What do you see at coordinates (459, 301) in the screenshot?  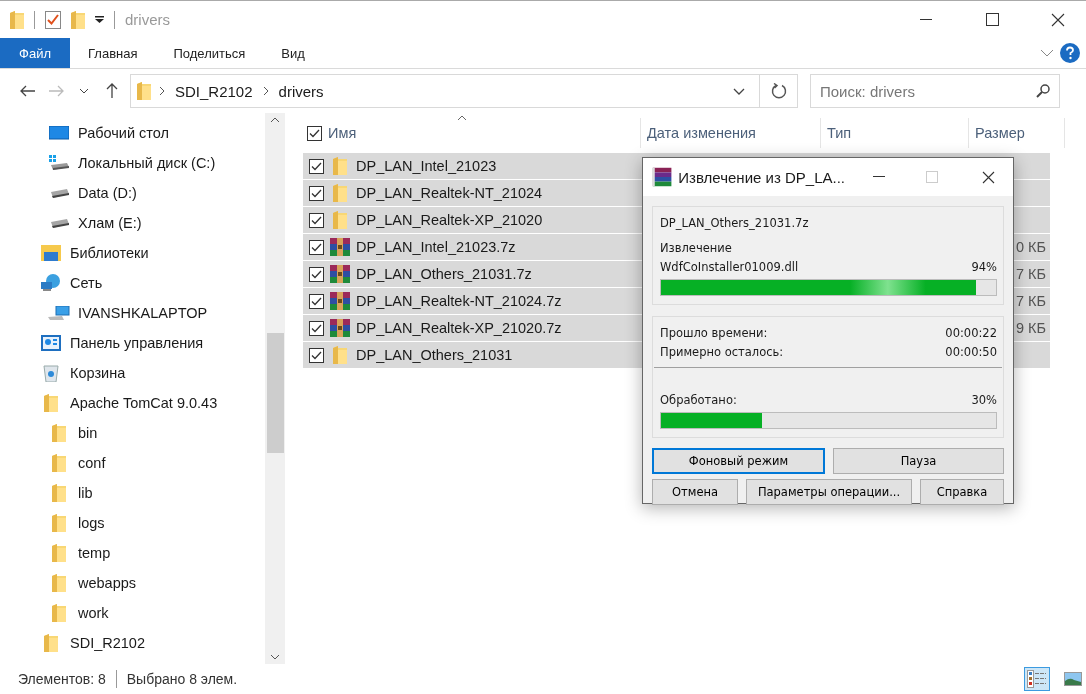 I see `file-name: DP_LAN_Realtek-NT_21024.7z` at bounding box center [459, 301].